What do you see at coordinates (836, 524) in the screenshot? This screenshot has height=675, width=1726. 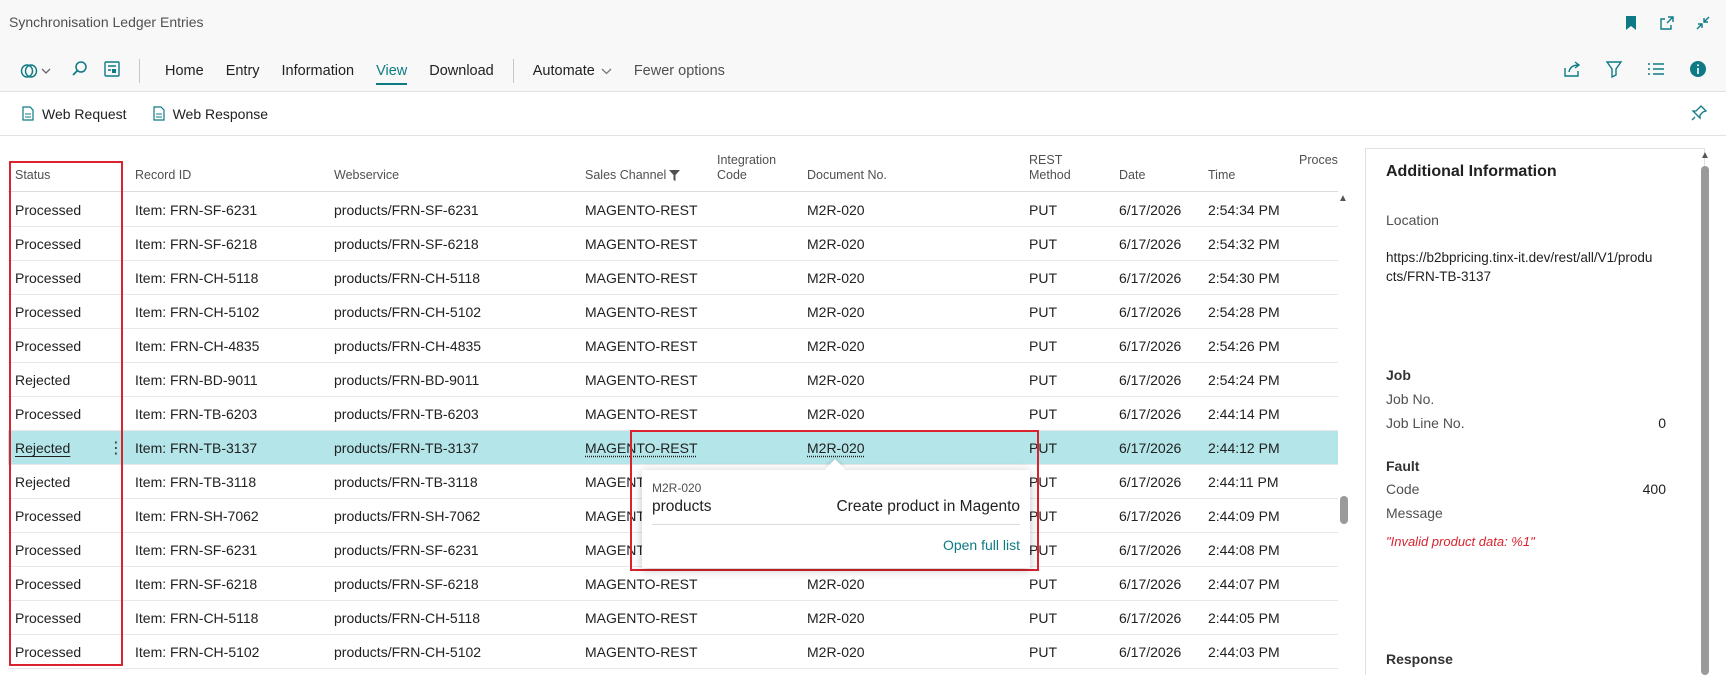 I see `popup-divider` at bounding box center [836, 524].